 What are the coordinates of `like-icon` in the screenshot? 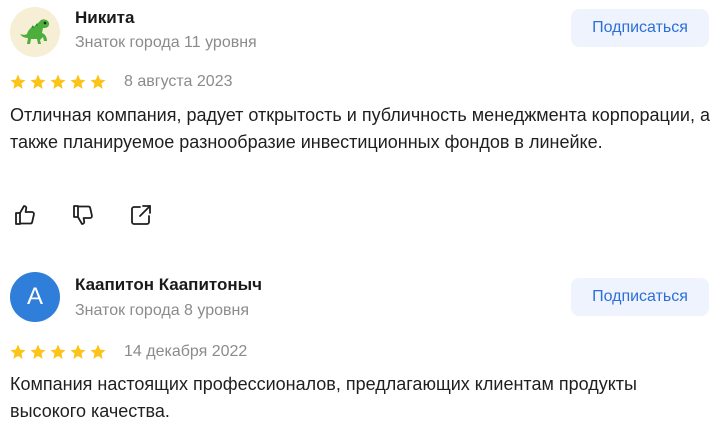 It's located at (25, 215).